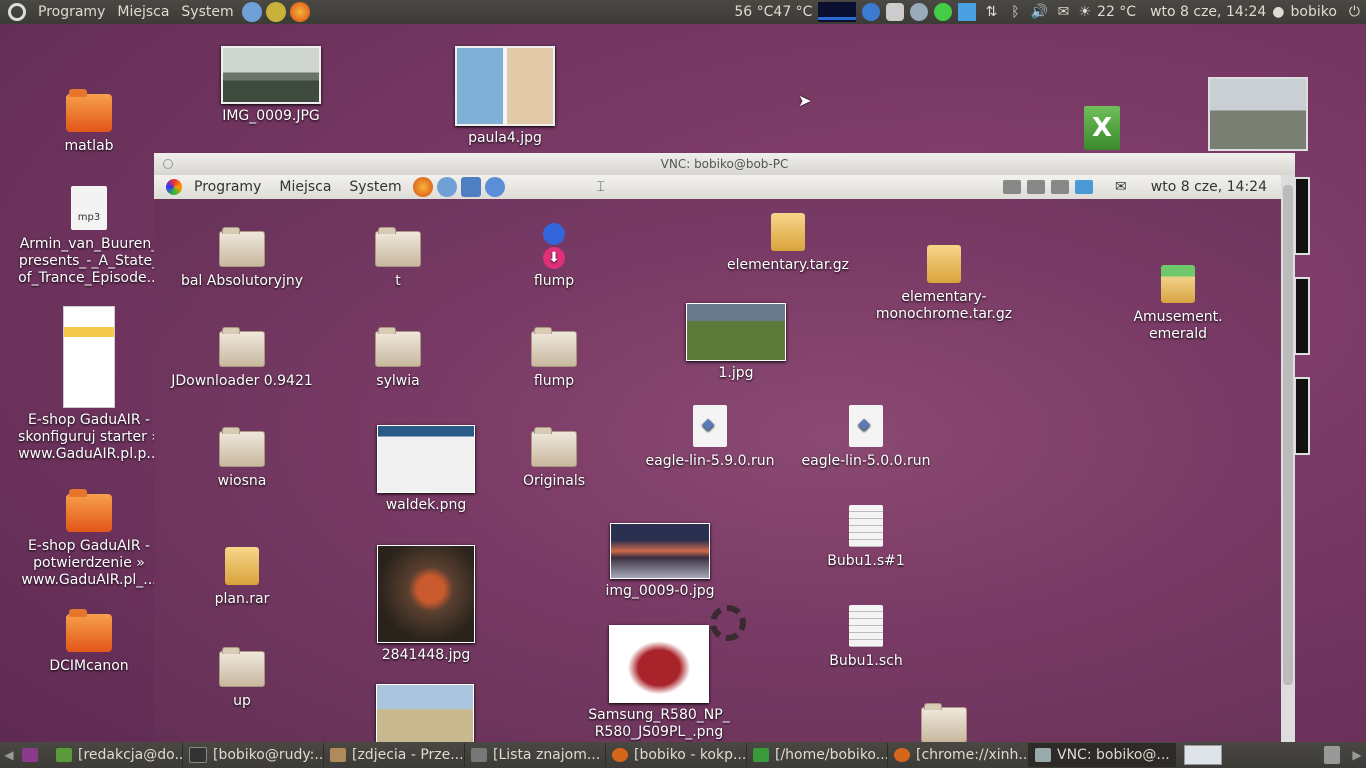  What do you see at coordinates (837, 12) in the screenshot?
I see `system-monitor-graph` at bounding box center [837, 12].